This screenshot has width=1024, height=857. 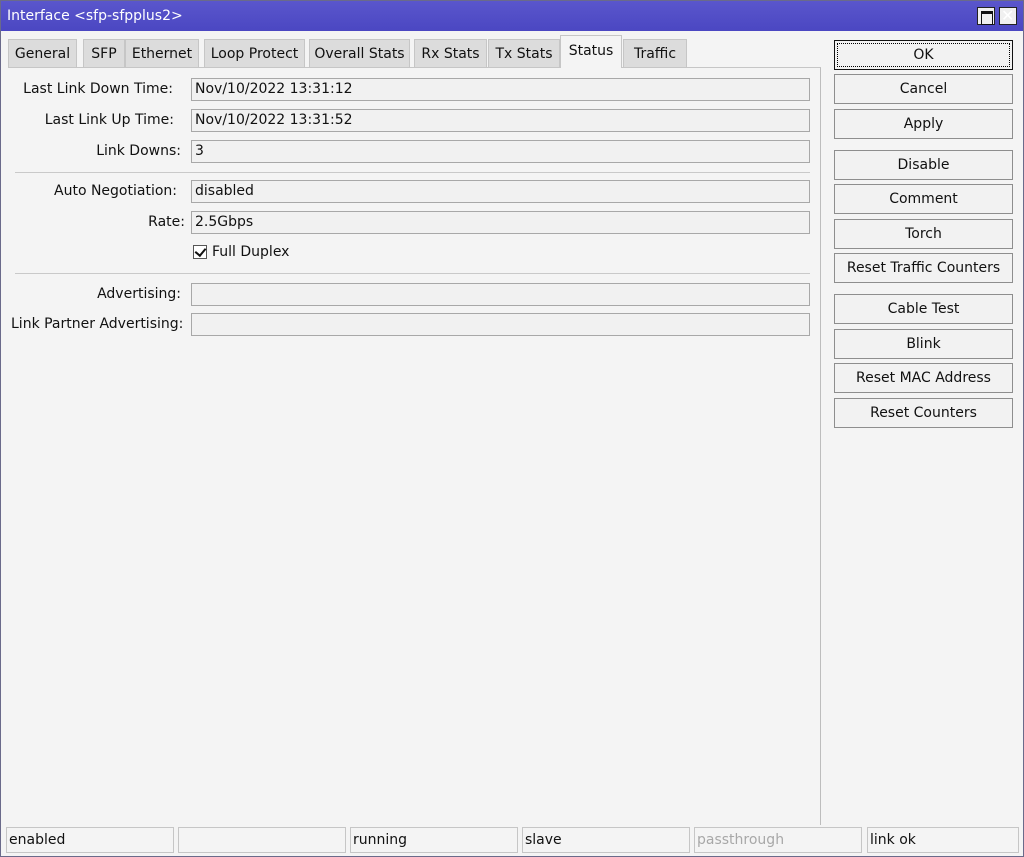 I want to click on blink-button: Blink, so click(x=923, y=344).